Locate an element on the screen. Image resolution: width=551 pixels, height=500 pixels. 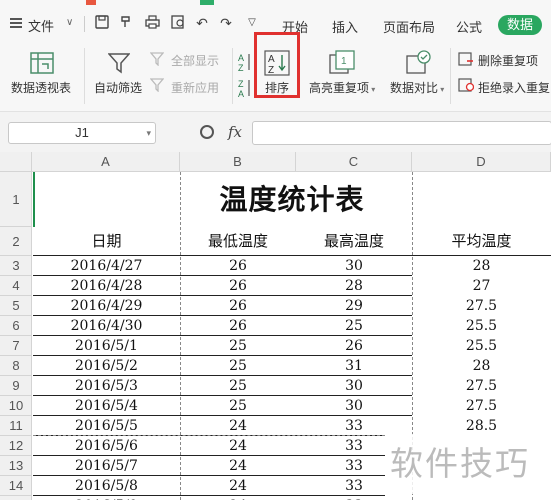
tab-page-layout: 页面布局 is located at coordinates (409, 26).